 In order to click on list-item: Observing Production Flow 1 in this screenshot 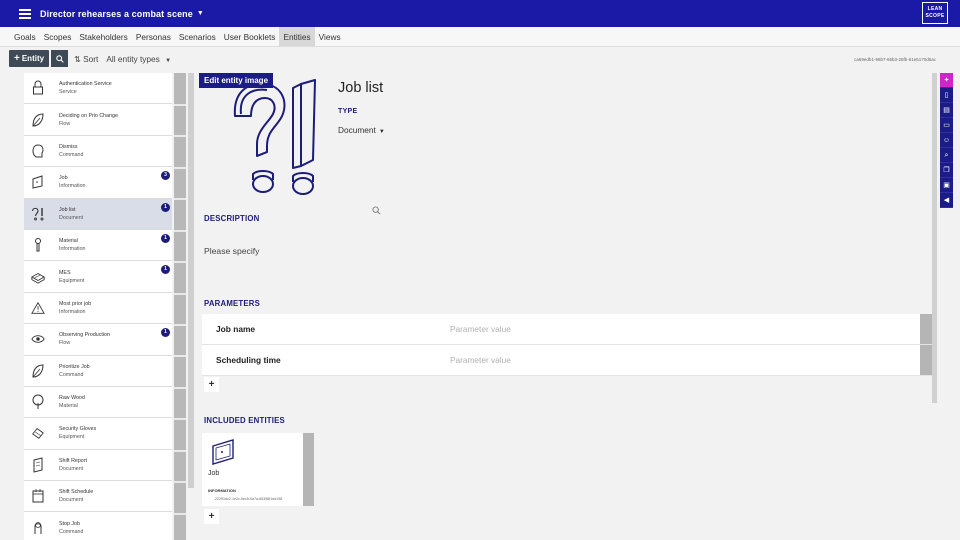, I will do `click(98, 340)`.